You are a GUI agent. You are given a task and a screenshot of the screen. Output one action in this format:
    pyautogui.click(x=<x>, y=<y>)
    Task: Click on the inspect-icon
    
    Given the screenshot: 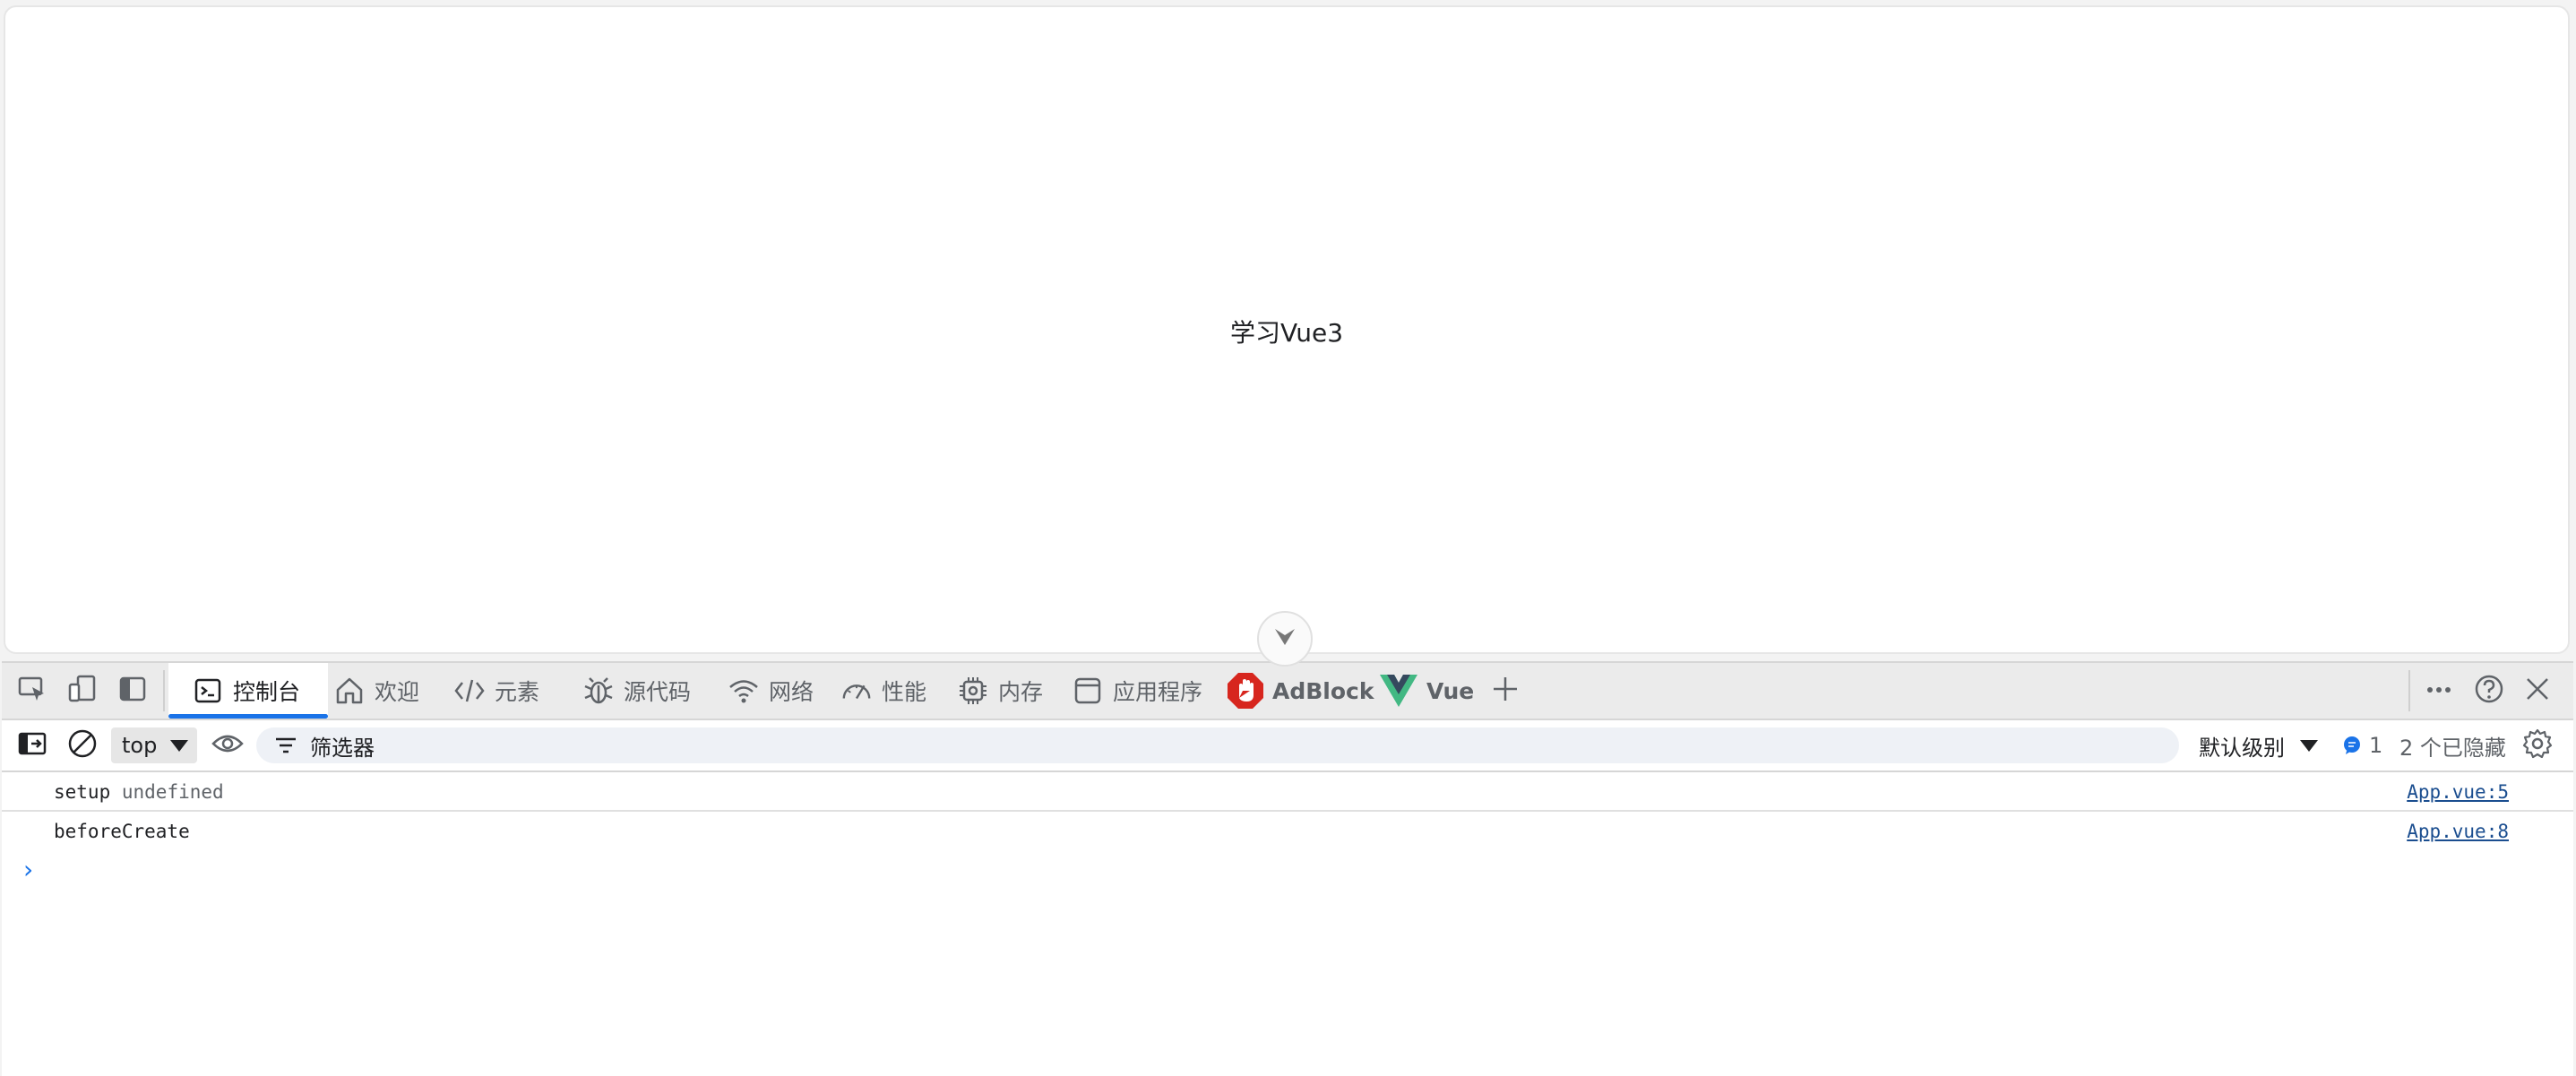 What is the action you would take?
    pyautogui.click(x=32, y=691)
    